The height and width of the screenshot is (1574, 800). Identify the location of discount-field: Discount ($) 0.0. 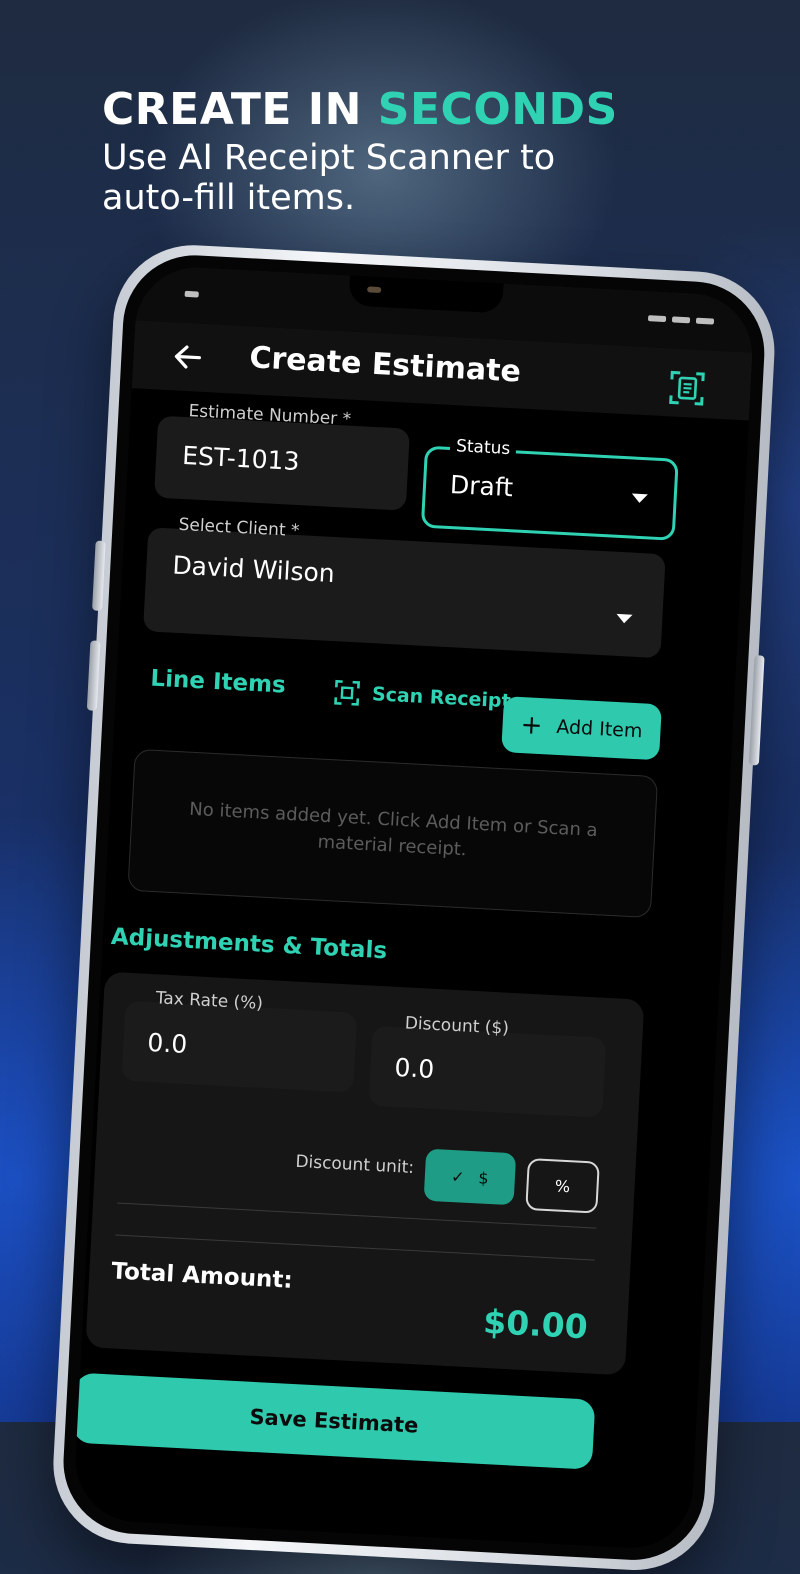
(487, 1065).